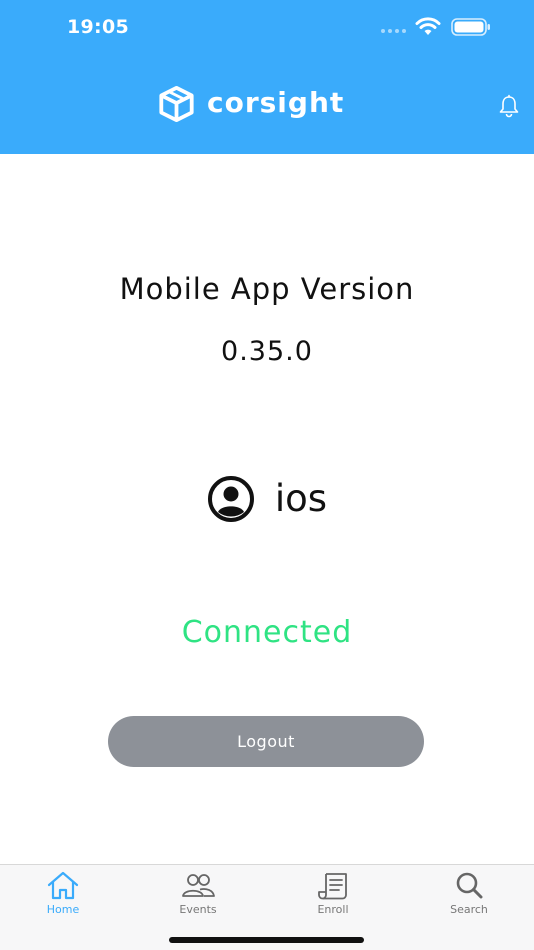  What do you see at coordinates (267, 499) in the screenshot?
I see `user-row: ios` at bounding box center [267, 499].